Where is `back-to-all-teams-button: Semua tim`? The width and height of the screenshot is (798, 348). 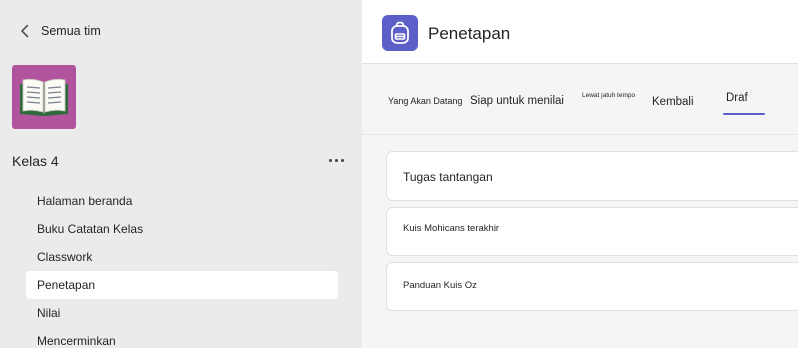 back-to-all-teams-button: Semua tim is located at coordinates (58, 31).